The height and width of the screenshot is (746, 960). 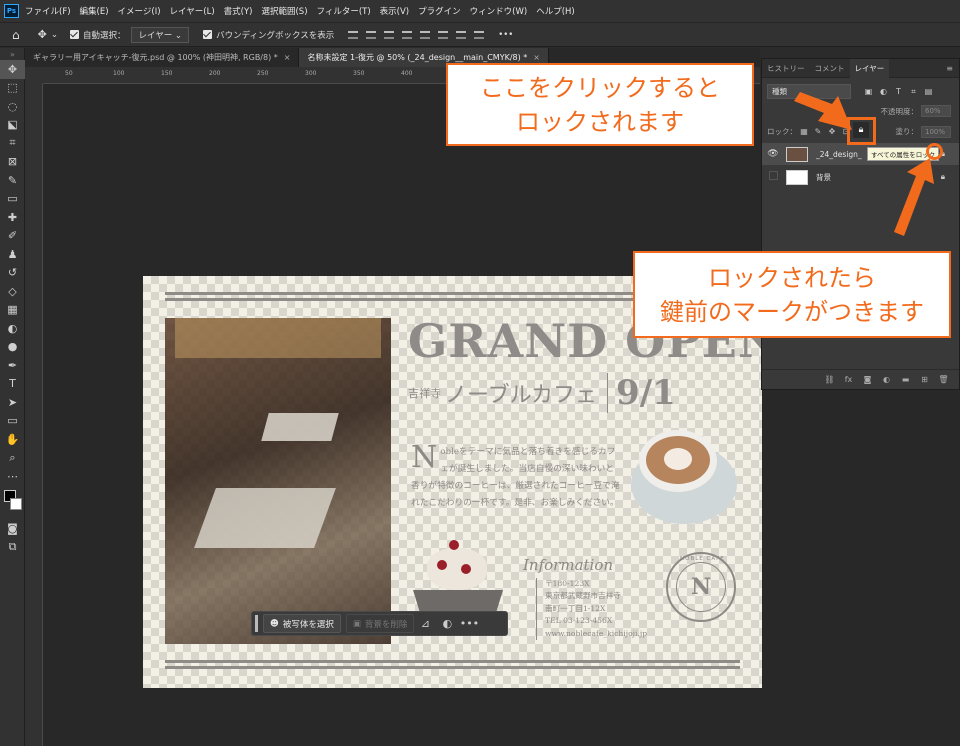 What do you see at coordinates (542, 393) in the screenshot?
I see `subheadline: 吉祥寺 ノーブルカフェ 9/1` at bounding box center [542, 393].